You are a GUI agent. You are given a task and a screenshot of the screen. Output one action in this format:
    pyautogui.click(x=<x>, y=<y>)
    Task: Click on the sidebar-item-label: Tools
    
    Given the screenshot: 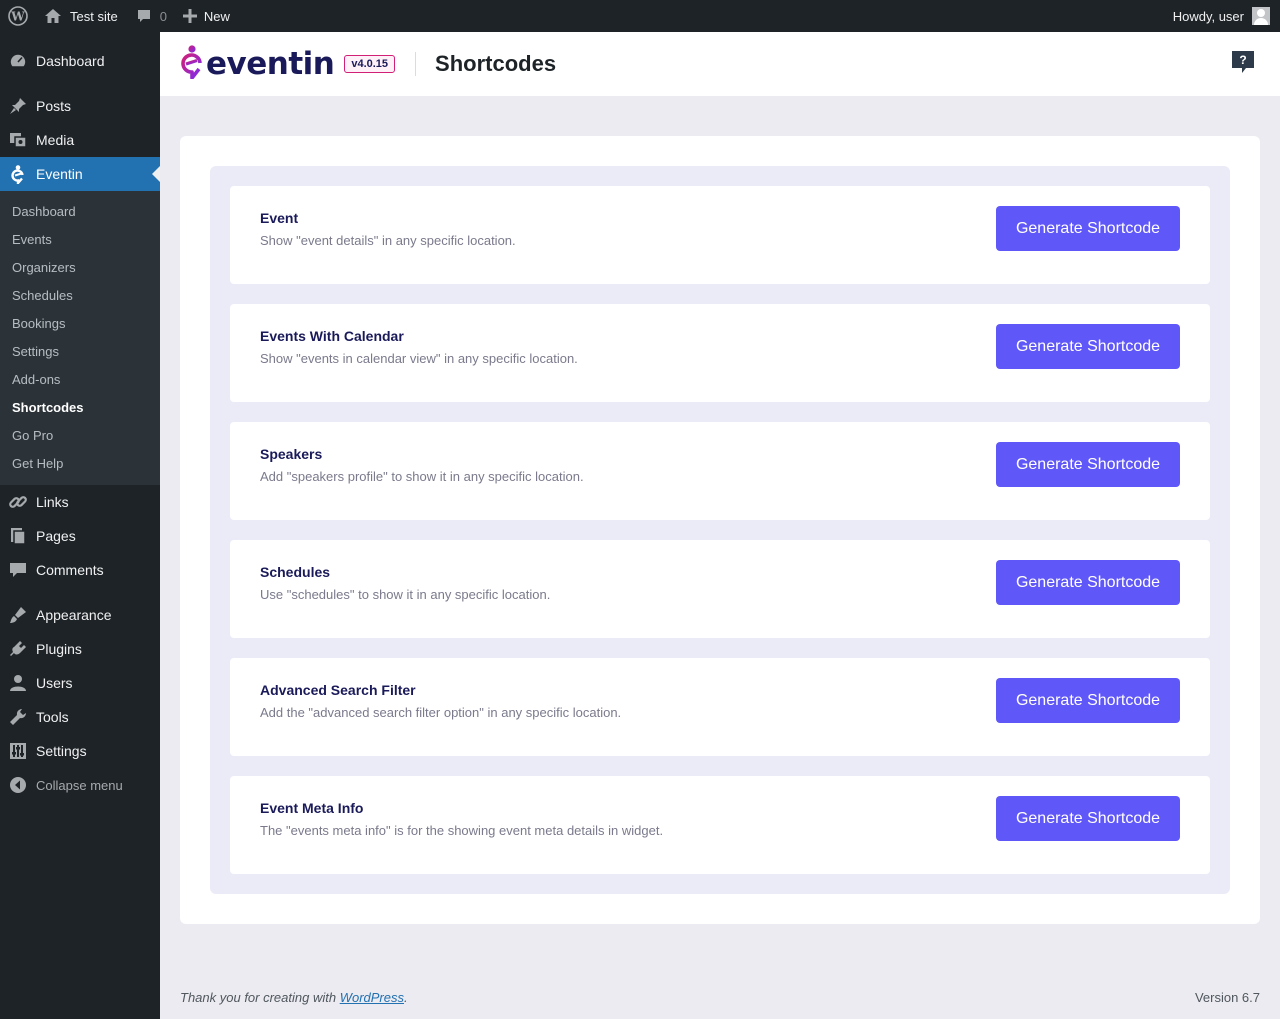 What is the action you would take?
    pyautogui.click(x=52, y=717)
    